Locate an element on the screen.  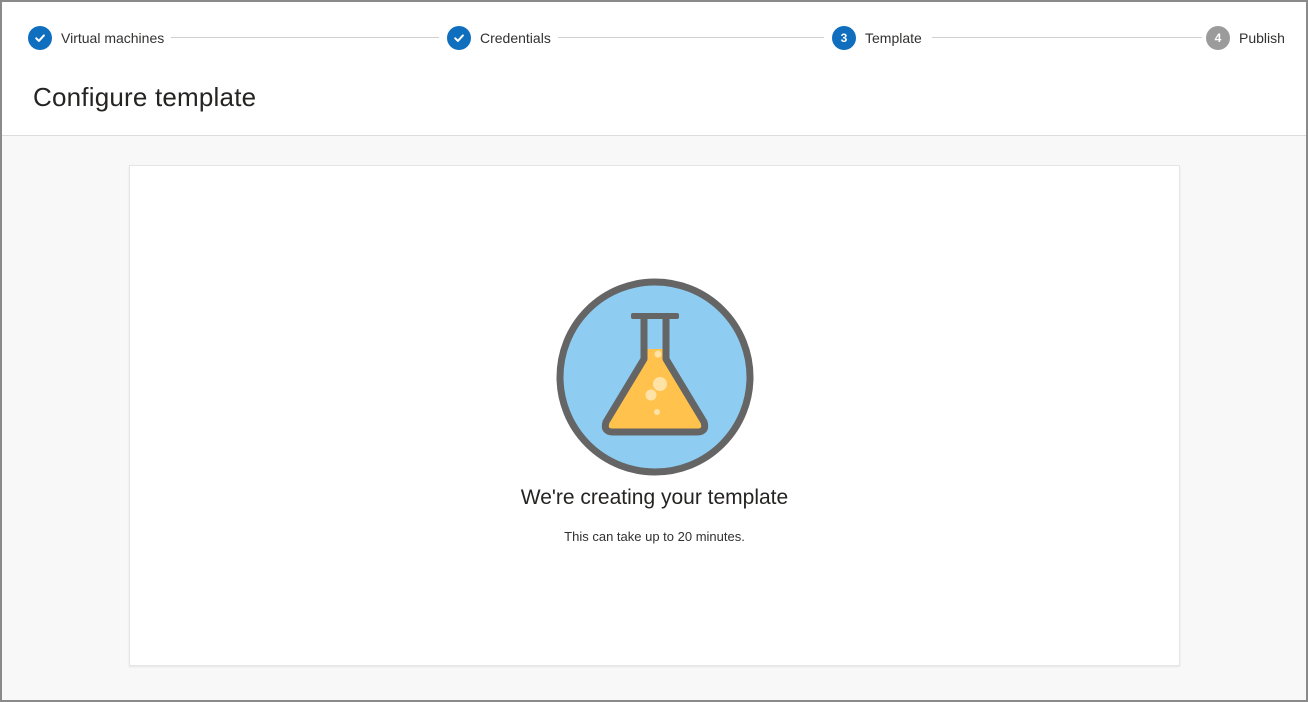
page-title: Configure template is located at coordinates (145, 97).